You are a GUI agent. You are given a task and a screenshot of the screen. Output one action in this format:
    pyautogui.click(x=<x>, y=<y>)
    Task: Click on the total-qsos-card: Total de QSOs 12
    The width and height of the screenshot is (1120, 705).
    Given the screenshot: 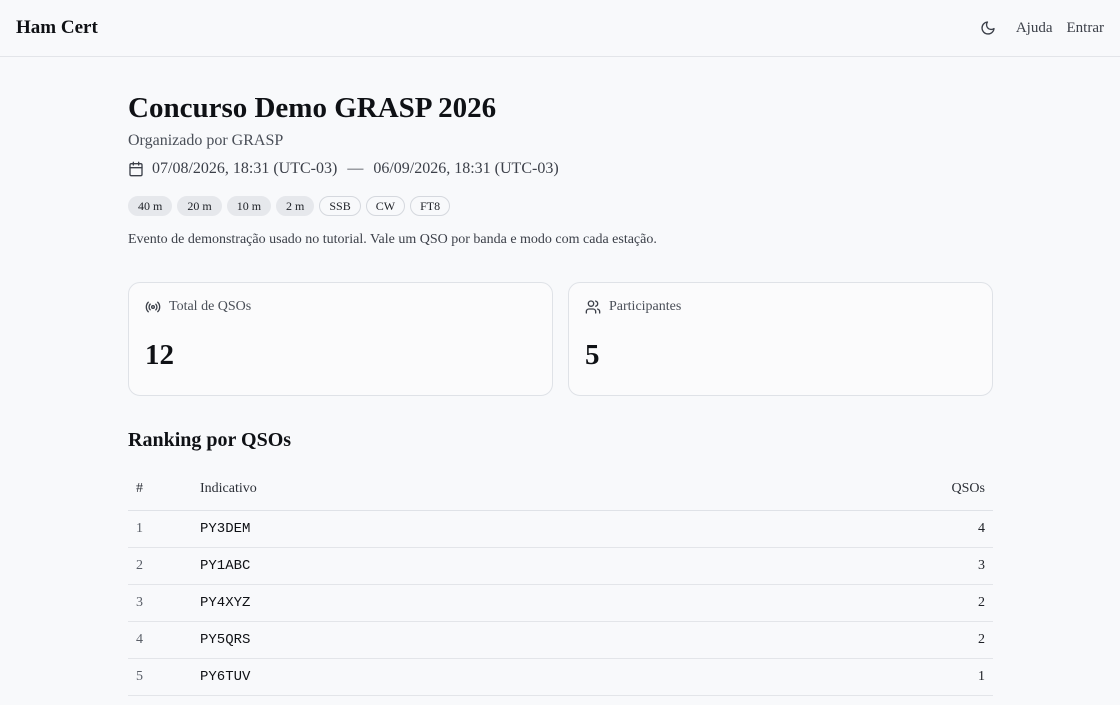 What is the action you would take?
    pyautogui.click(x=340, y=339)
    